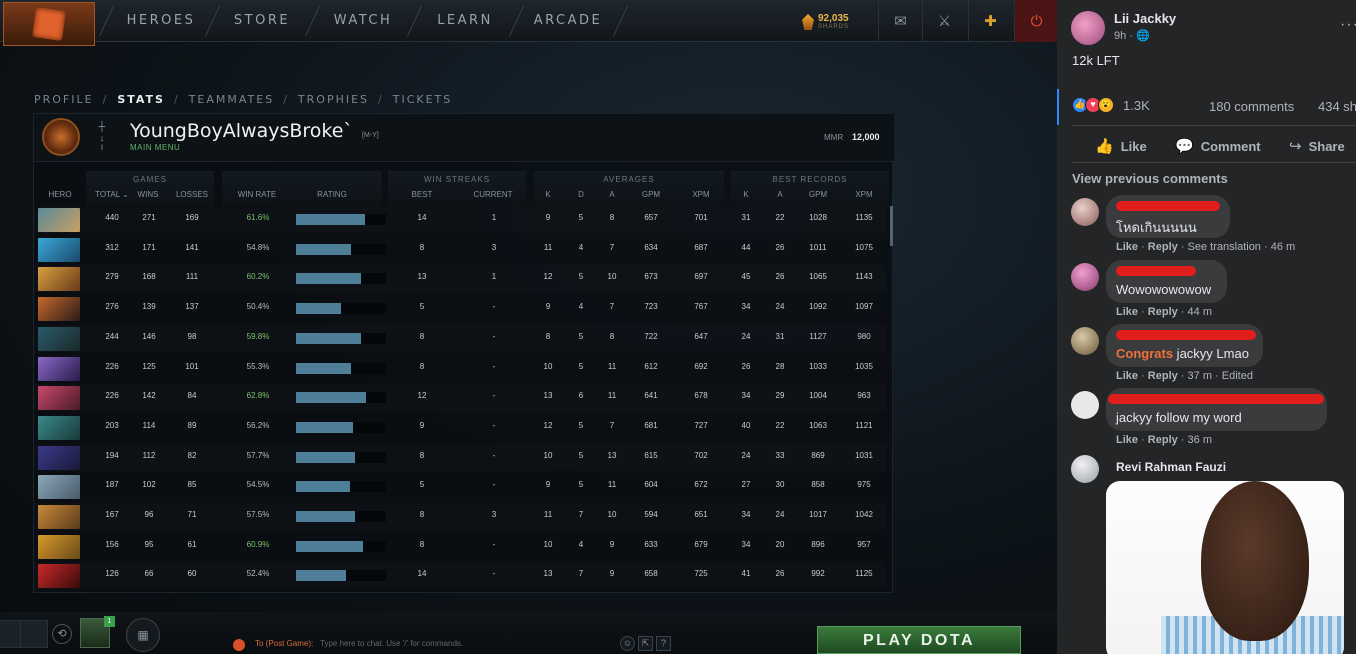 This screenshot has width=1356, height=654. Describe the element at coordinates (864, 194) in the screenshot. I see `col-best-xpm: XPM` at that location.